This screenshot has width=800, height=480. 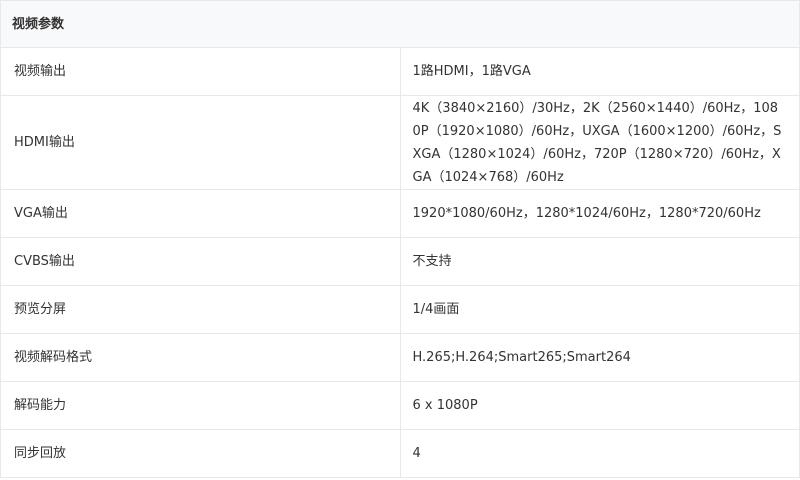 I want to click on section-title: 视频参数, so click(x=400, y=24).